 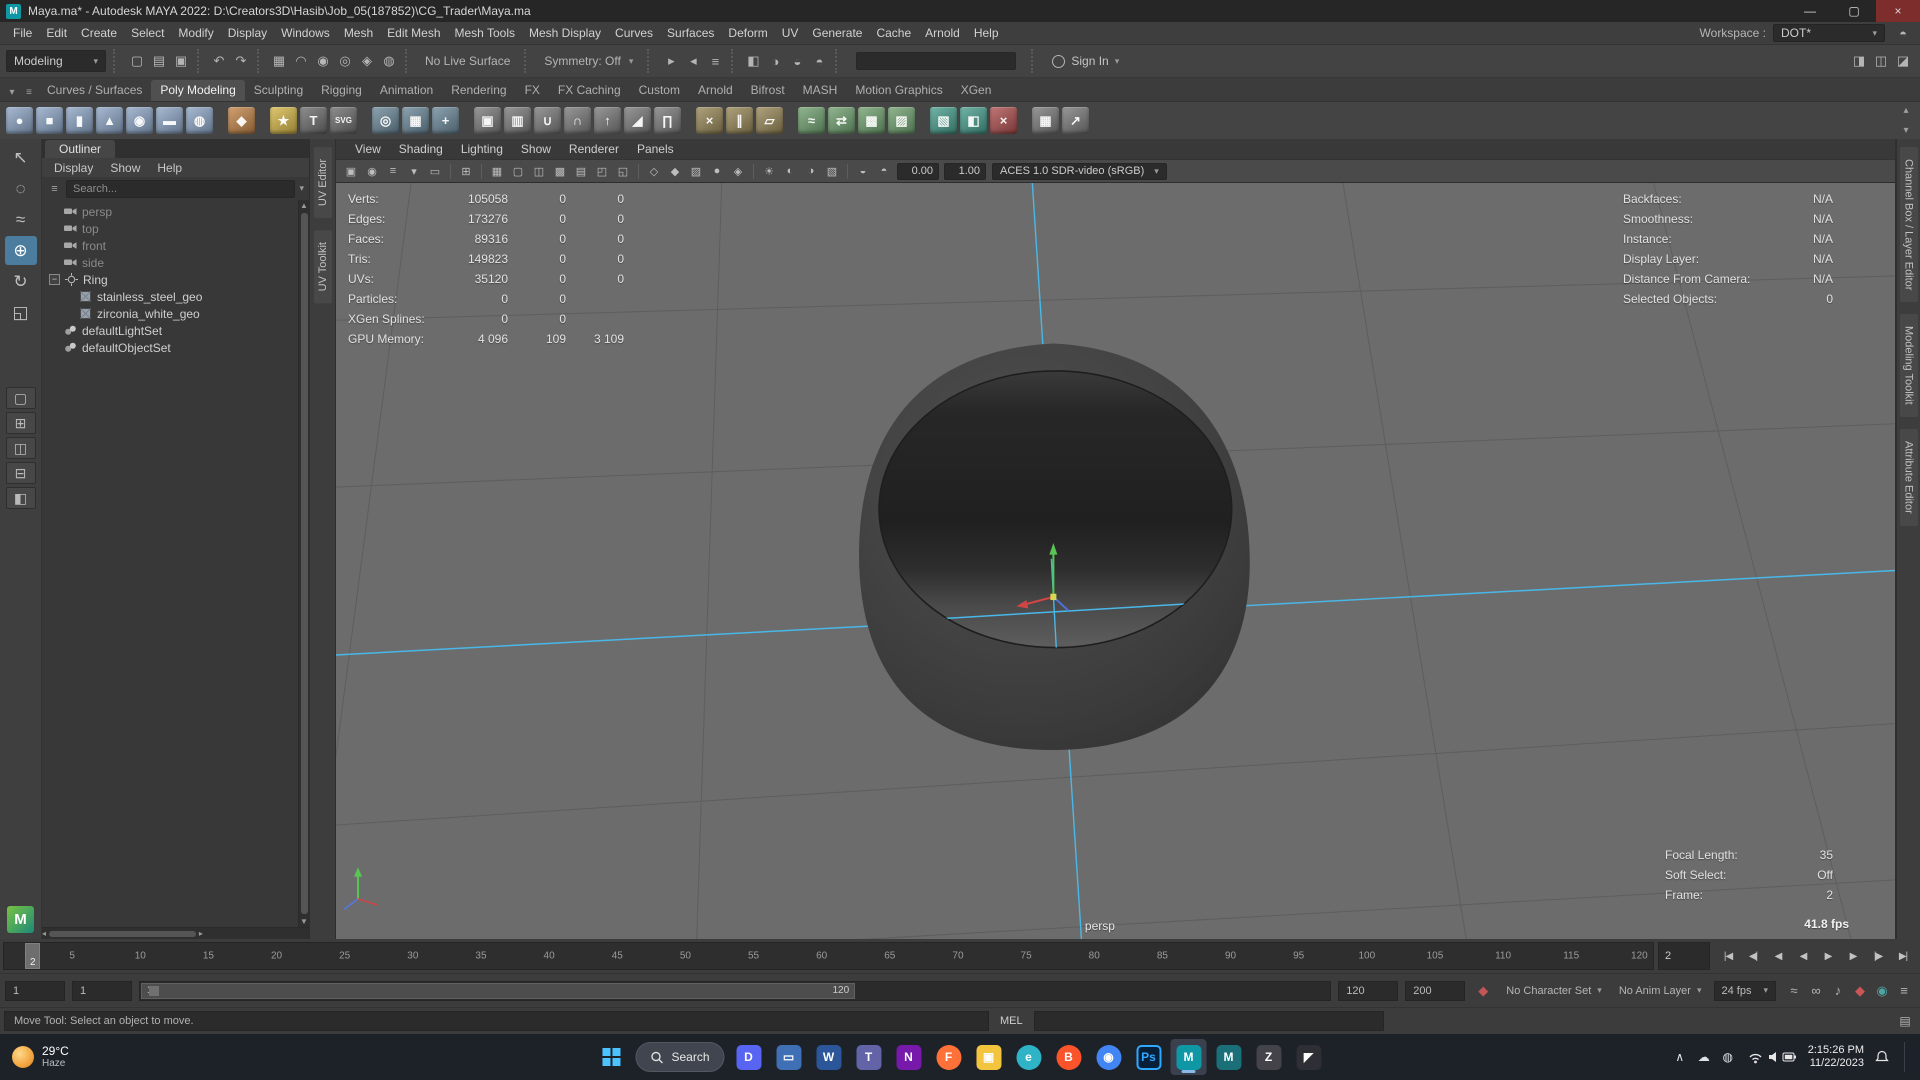 I want to click on menu-create: Create, so click(x=99, y=33).